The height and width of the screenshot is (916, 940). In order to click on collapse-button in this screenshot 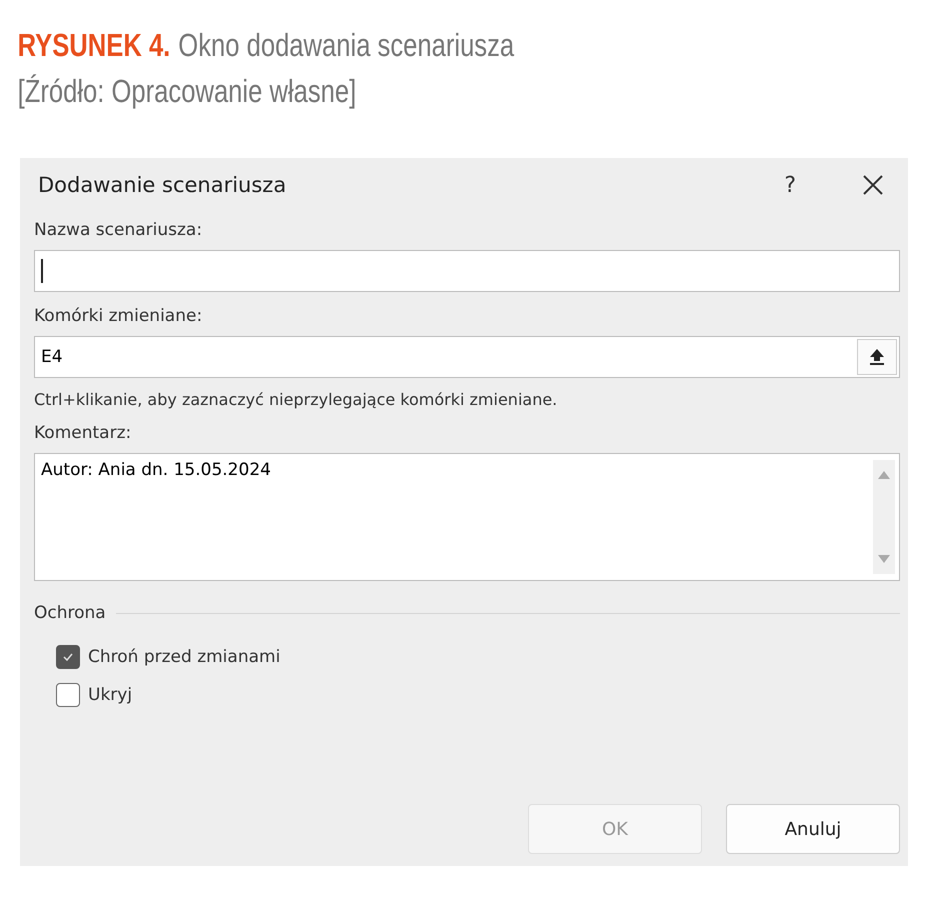, I will do `click(877, 357)`.